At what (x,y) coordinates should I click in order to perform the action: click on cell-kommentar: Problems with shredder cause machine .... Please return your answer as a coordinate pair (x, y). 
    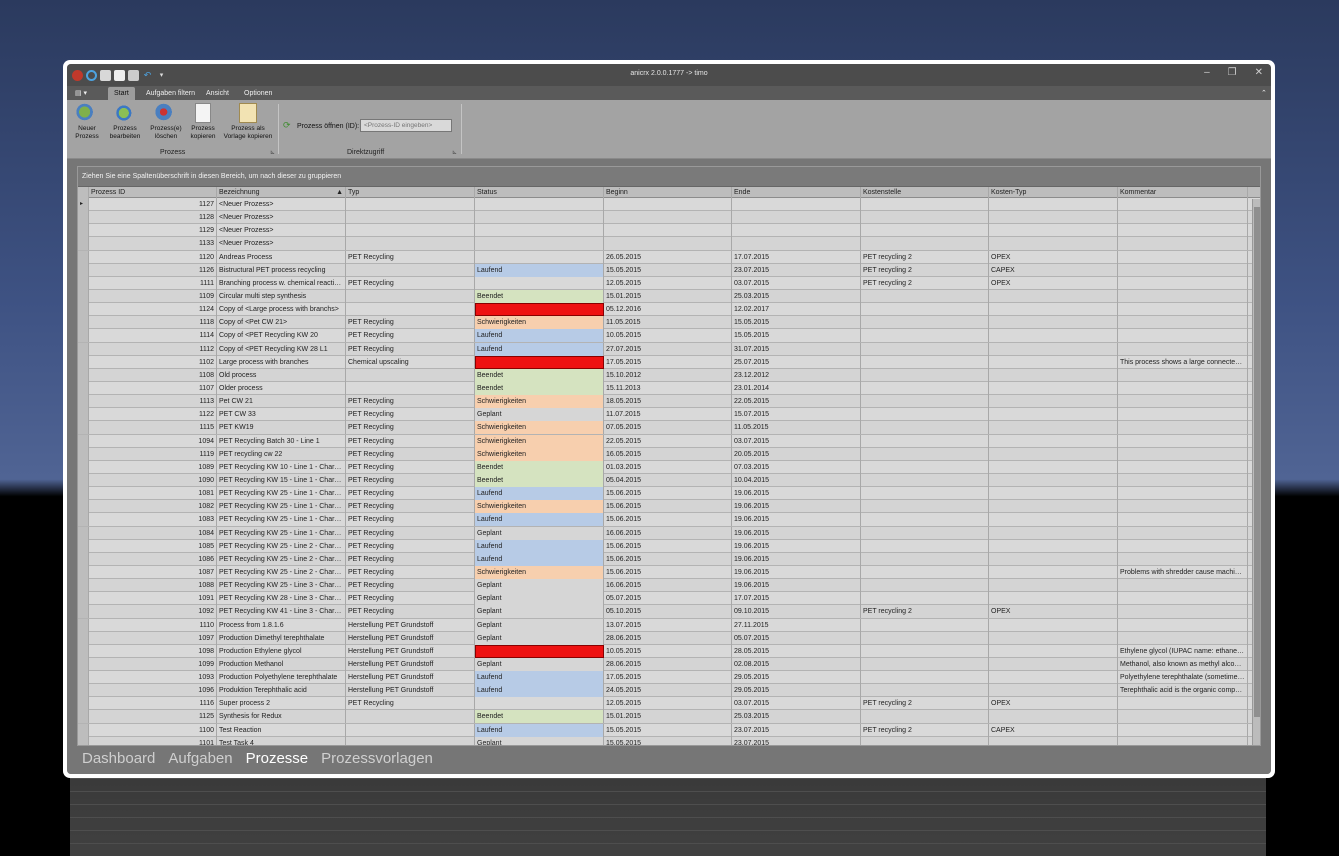
    Looking at the image, I should click on (1183, 572).